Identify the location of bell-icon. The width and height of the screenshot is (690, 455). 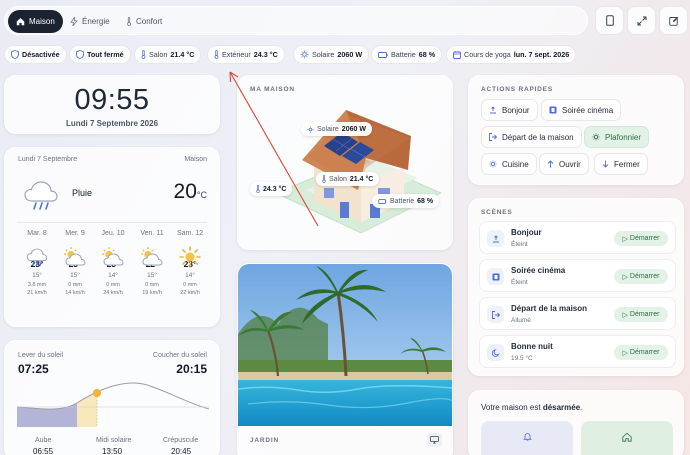
(527, 443).